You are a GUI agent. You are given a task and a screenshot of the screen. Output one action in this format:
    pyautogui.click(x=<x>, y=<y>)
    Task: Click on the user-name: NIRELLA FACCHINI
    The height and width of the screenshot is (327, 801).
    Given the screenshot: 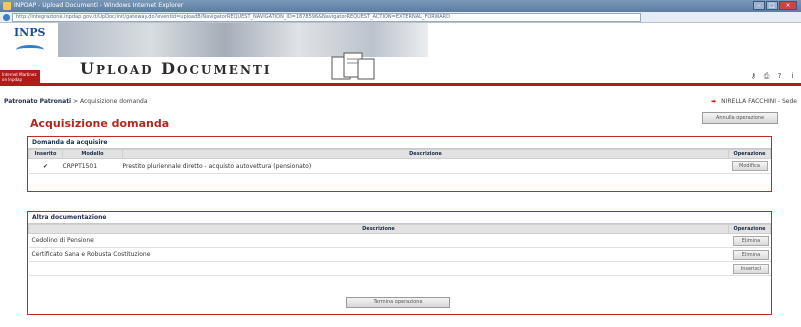 What is the action you would take?
    pyautogui.click(x=748, y=101)
    